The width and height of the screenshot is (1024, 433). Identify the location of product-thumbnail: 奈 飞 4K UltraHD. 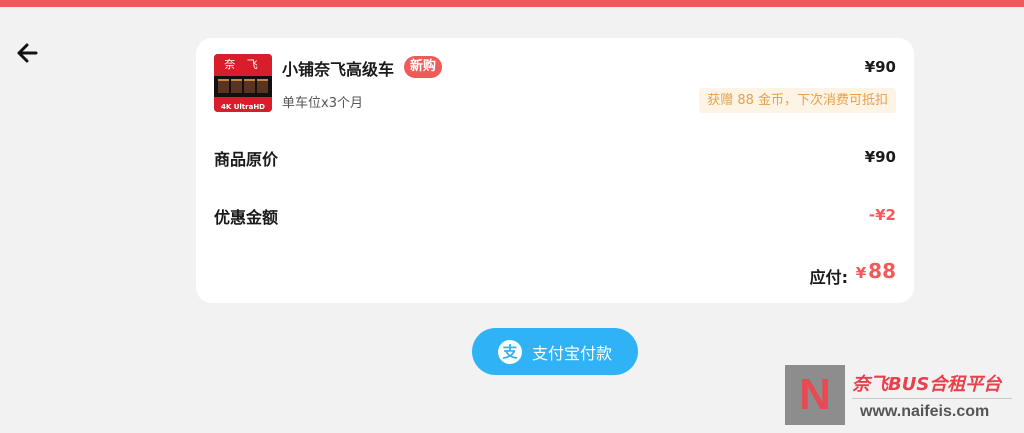
(243, 83).